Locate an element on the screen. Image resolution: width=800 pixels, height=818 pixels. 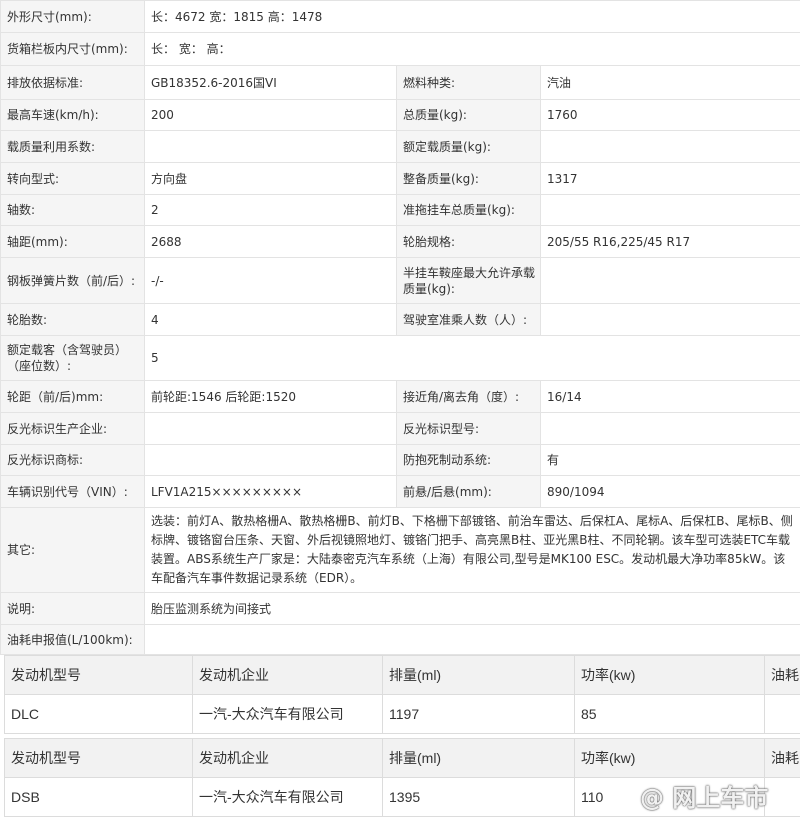
spec-key: 货箱栏板内尺寸(mm): is located at coordinates (72, 49).